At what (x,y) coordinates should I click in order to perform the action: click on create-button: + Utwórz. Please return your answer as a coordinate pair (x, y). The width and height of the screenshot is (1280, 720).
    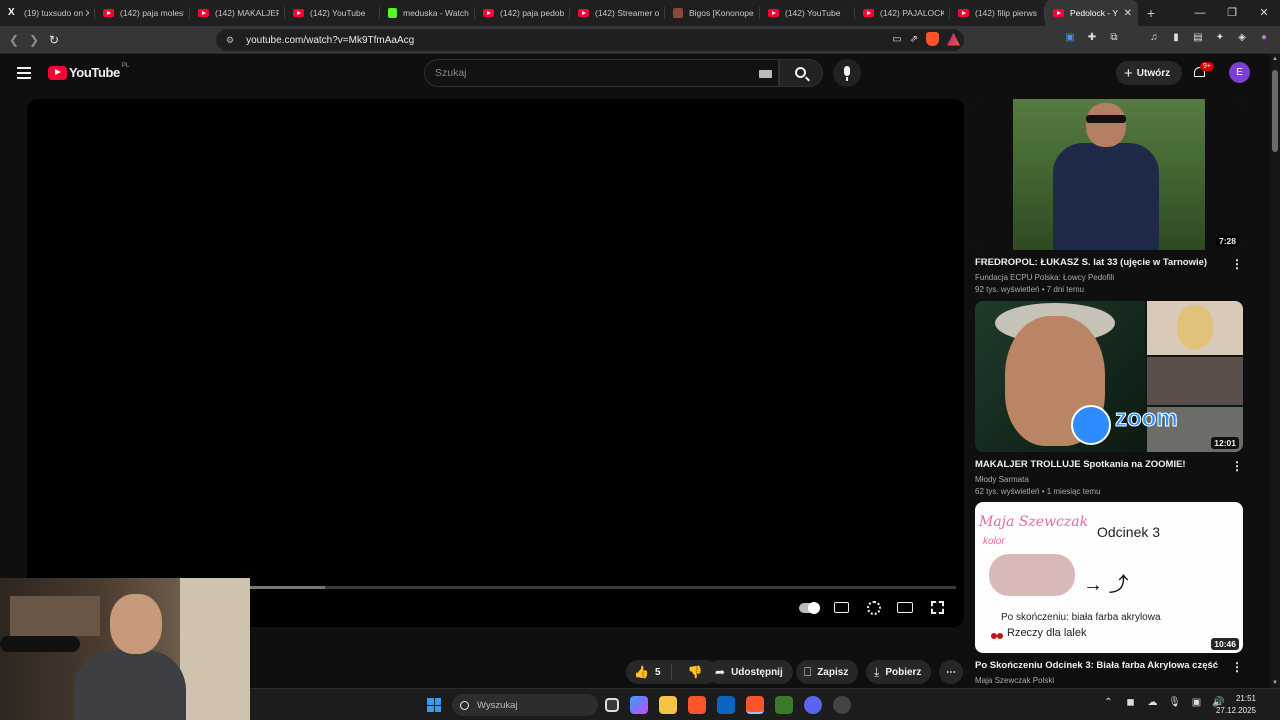
    Looking at the image, I should click on (1149, 73).